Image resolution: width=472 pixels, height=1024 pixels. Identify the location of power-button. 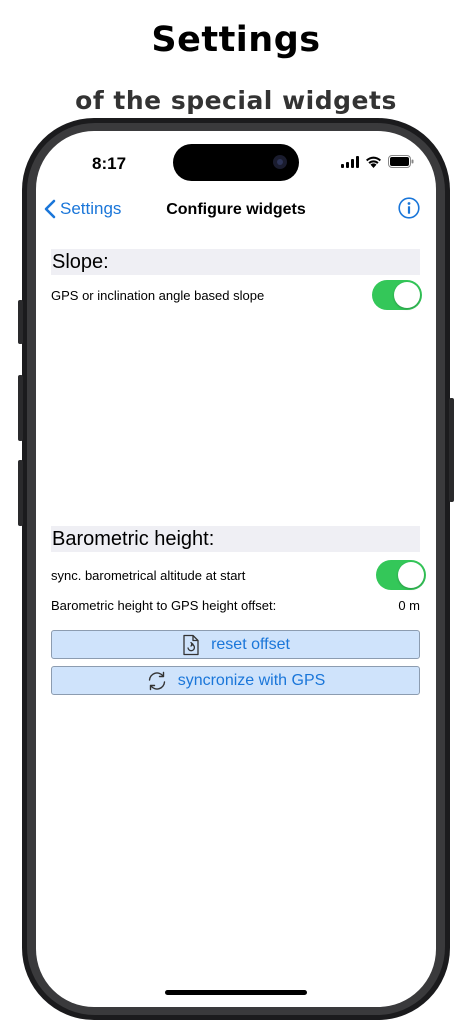
(451, 450).